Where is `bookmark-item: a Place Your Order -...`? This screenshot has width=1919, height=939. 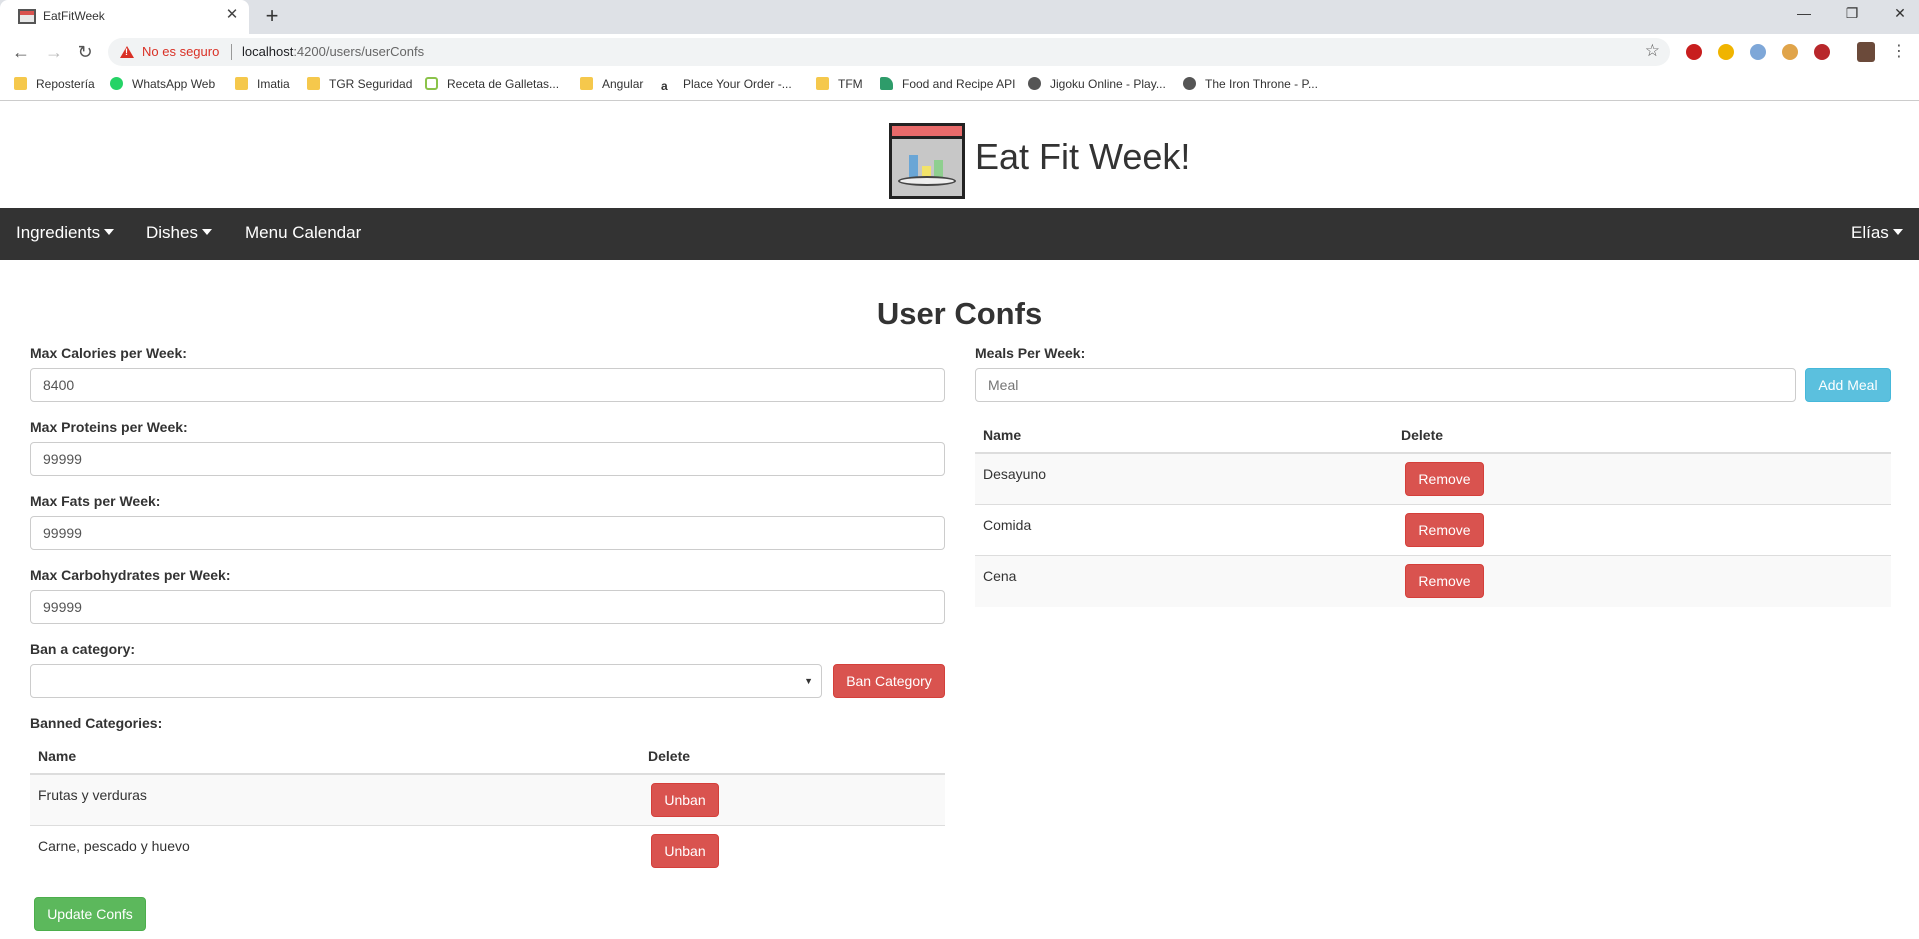 bookmark-item: a Place Your Order -... is located at coordinates (726, 85).